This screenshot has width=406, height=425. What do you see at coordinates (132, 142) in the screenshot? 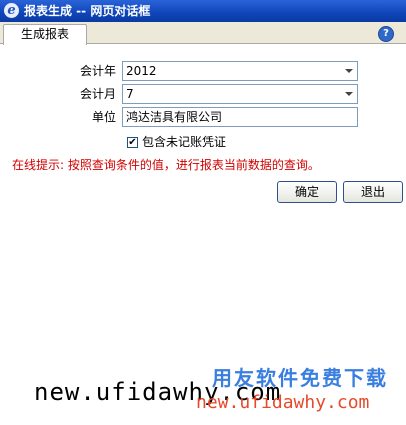
I see `include-unposted-checkbox: ✔` at bounding box center [132, 142].